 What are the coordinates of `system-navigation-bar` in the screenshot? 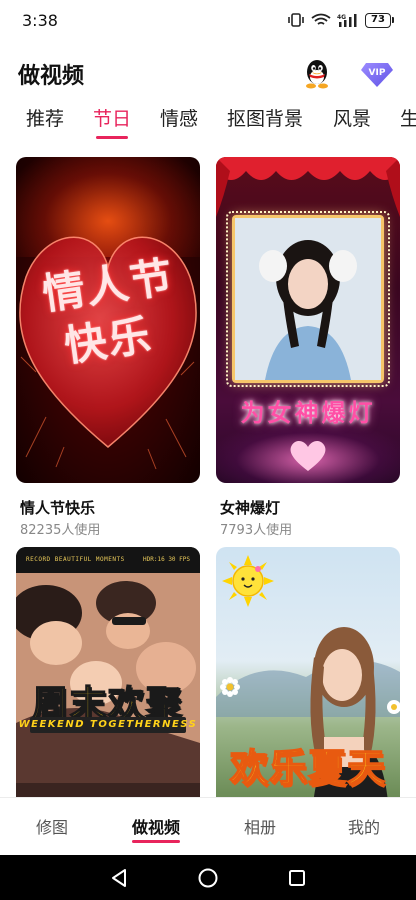 It's located at (208, 877).